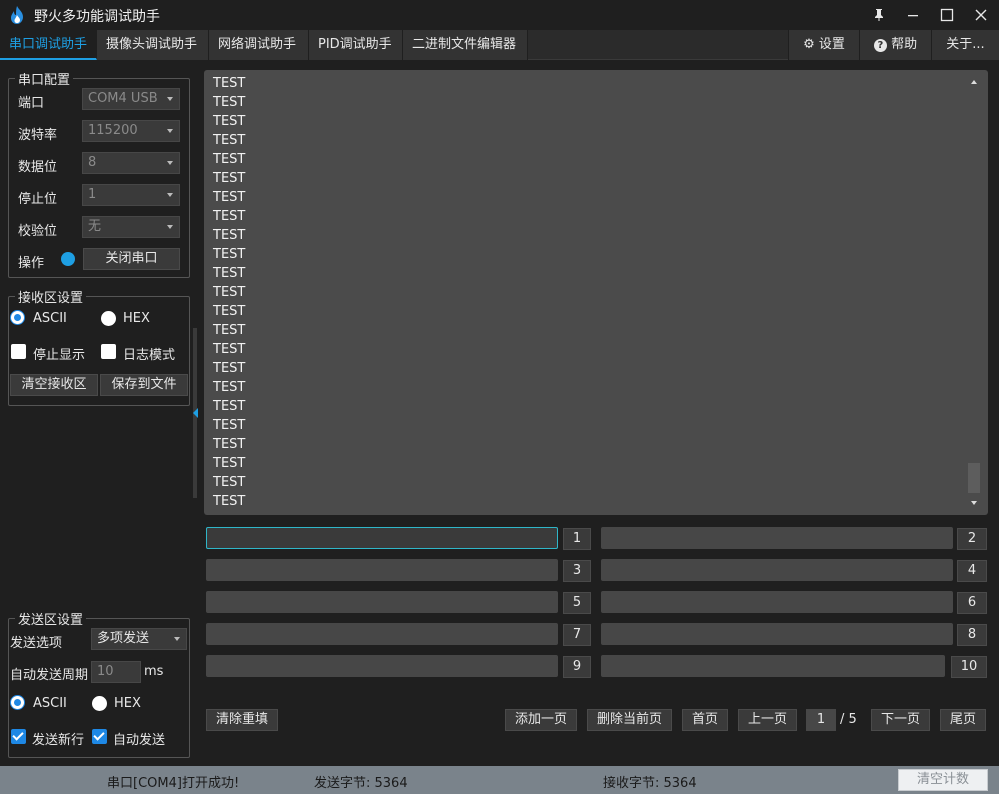  Describe the element at coordinates (116, 672) in the screenshot. I see `auto-send-period-input: 10` at that location.